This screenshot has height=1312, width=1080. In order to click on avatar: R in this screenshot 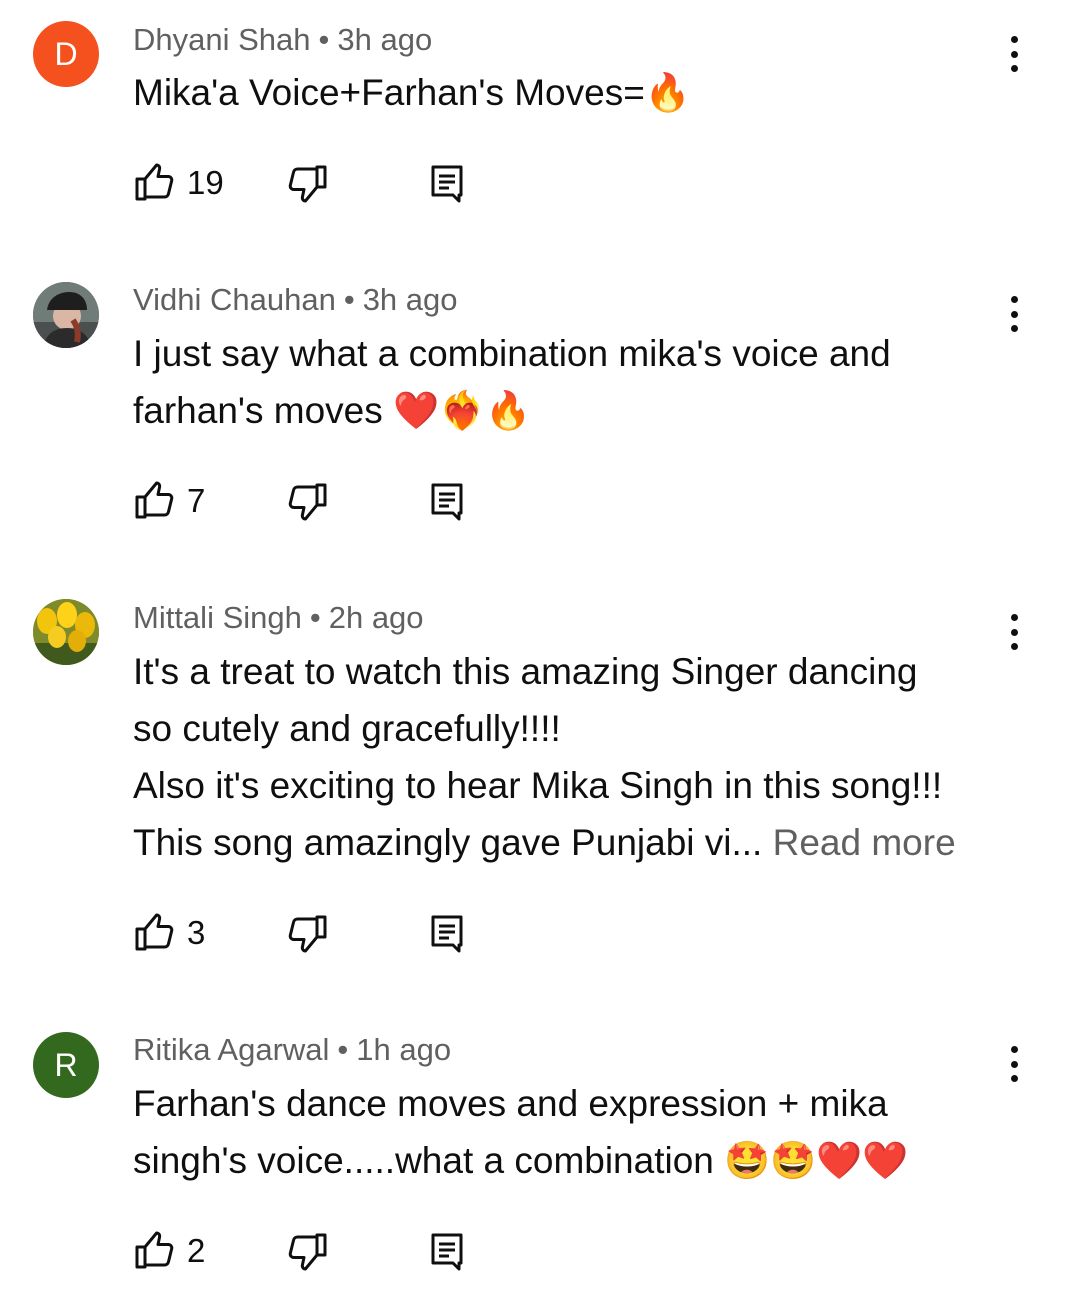, I will do `click(66, 1065)`.